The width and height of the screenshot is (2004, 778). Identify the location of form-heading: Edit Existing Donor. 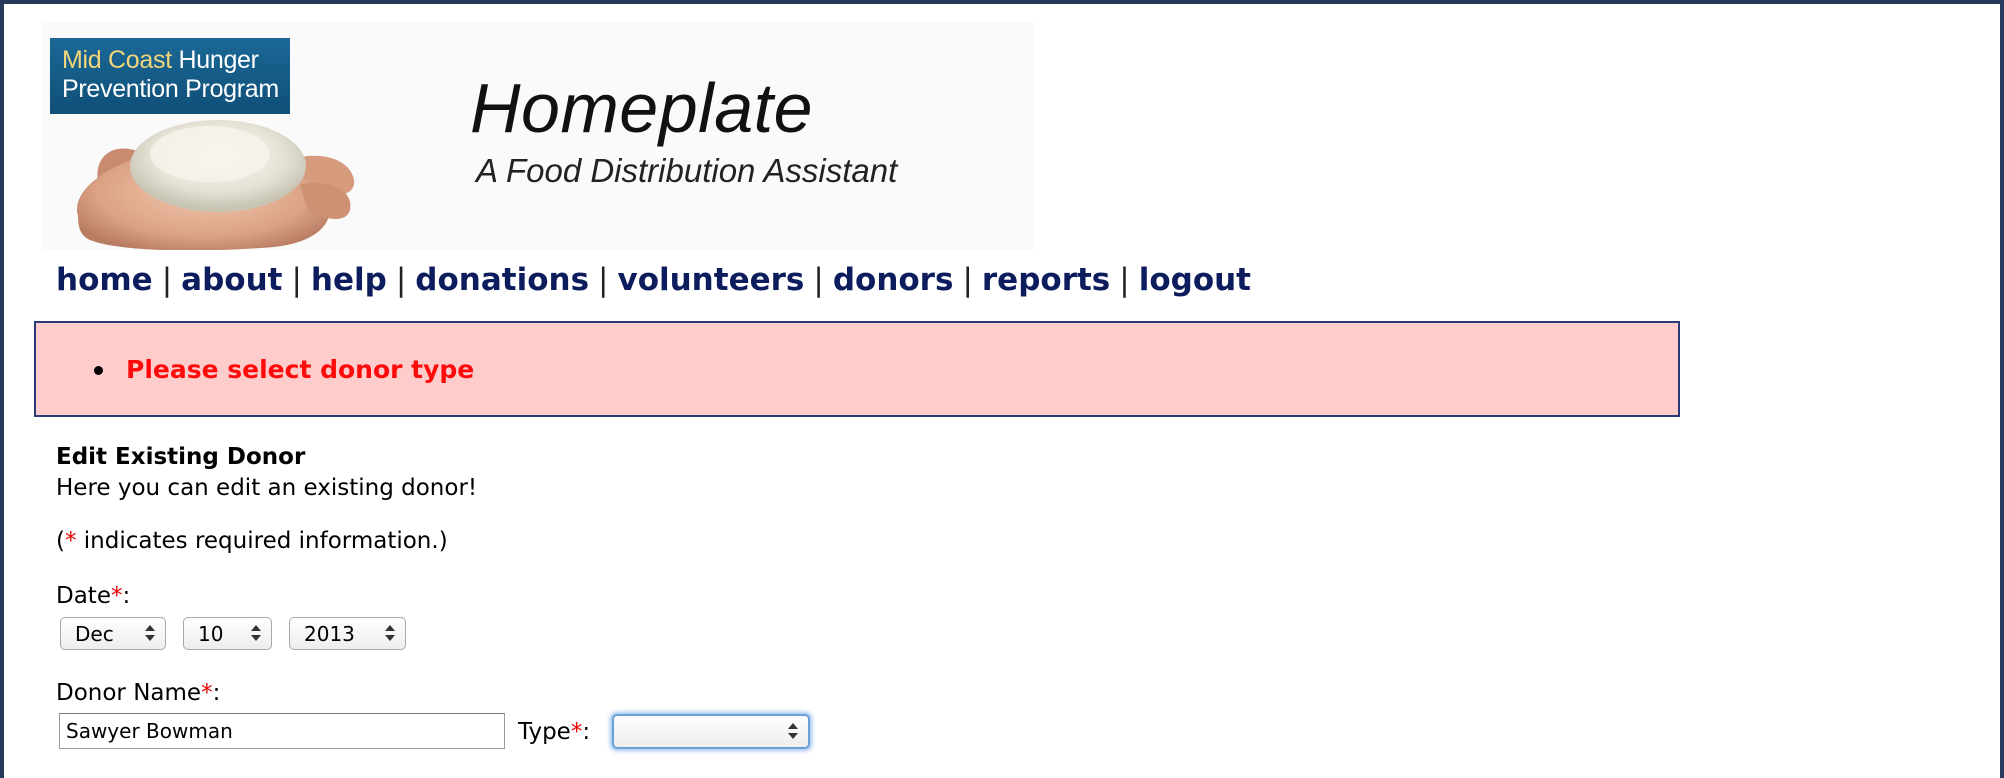
(181, 457).